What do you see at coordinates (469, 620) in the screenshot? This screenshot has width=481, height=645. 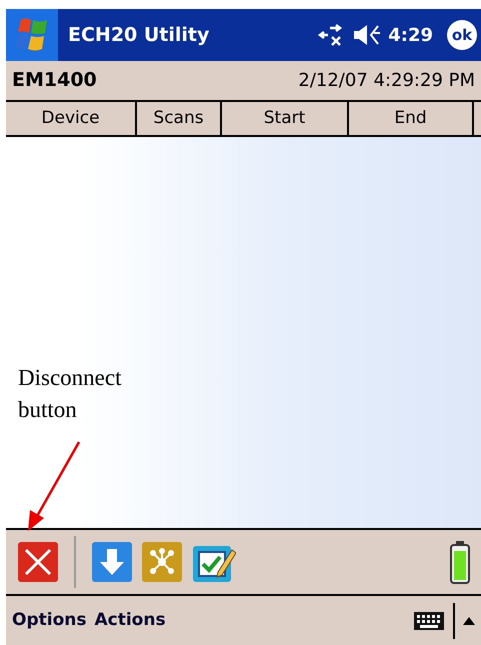 I see `caret-up-icon` at bounding box center [469, 620].